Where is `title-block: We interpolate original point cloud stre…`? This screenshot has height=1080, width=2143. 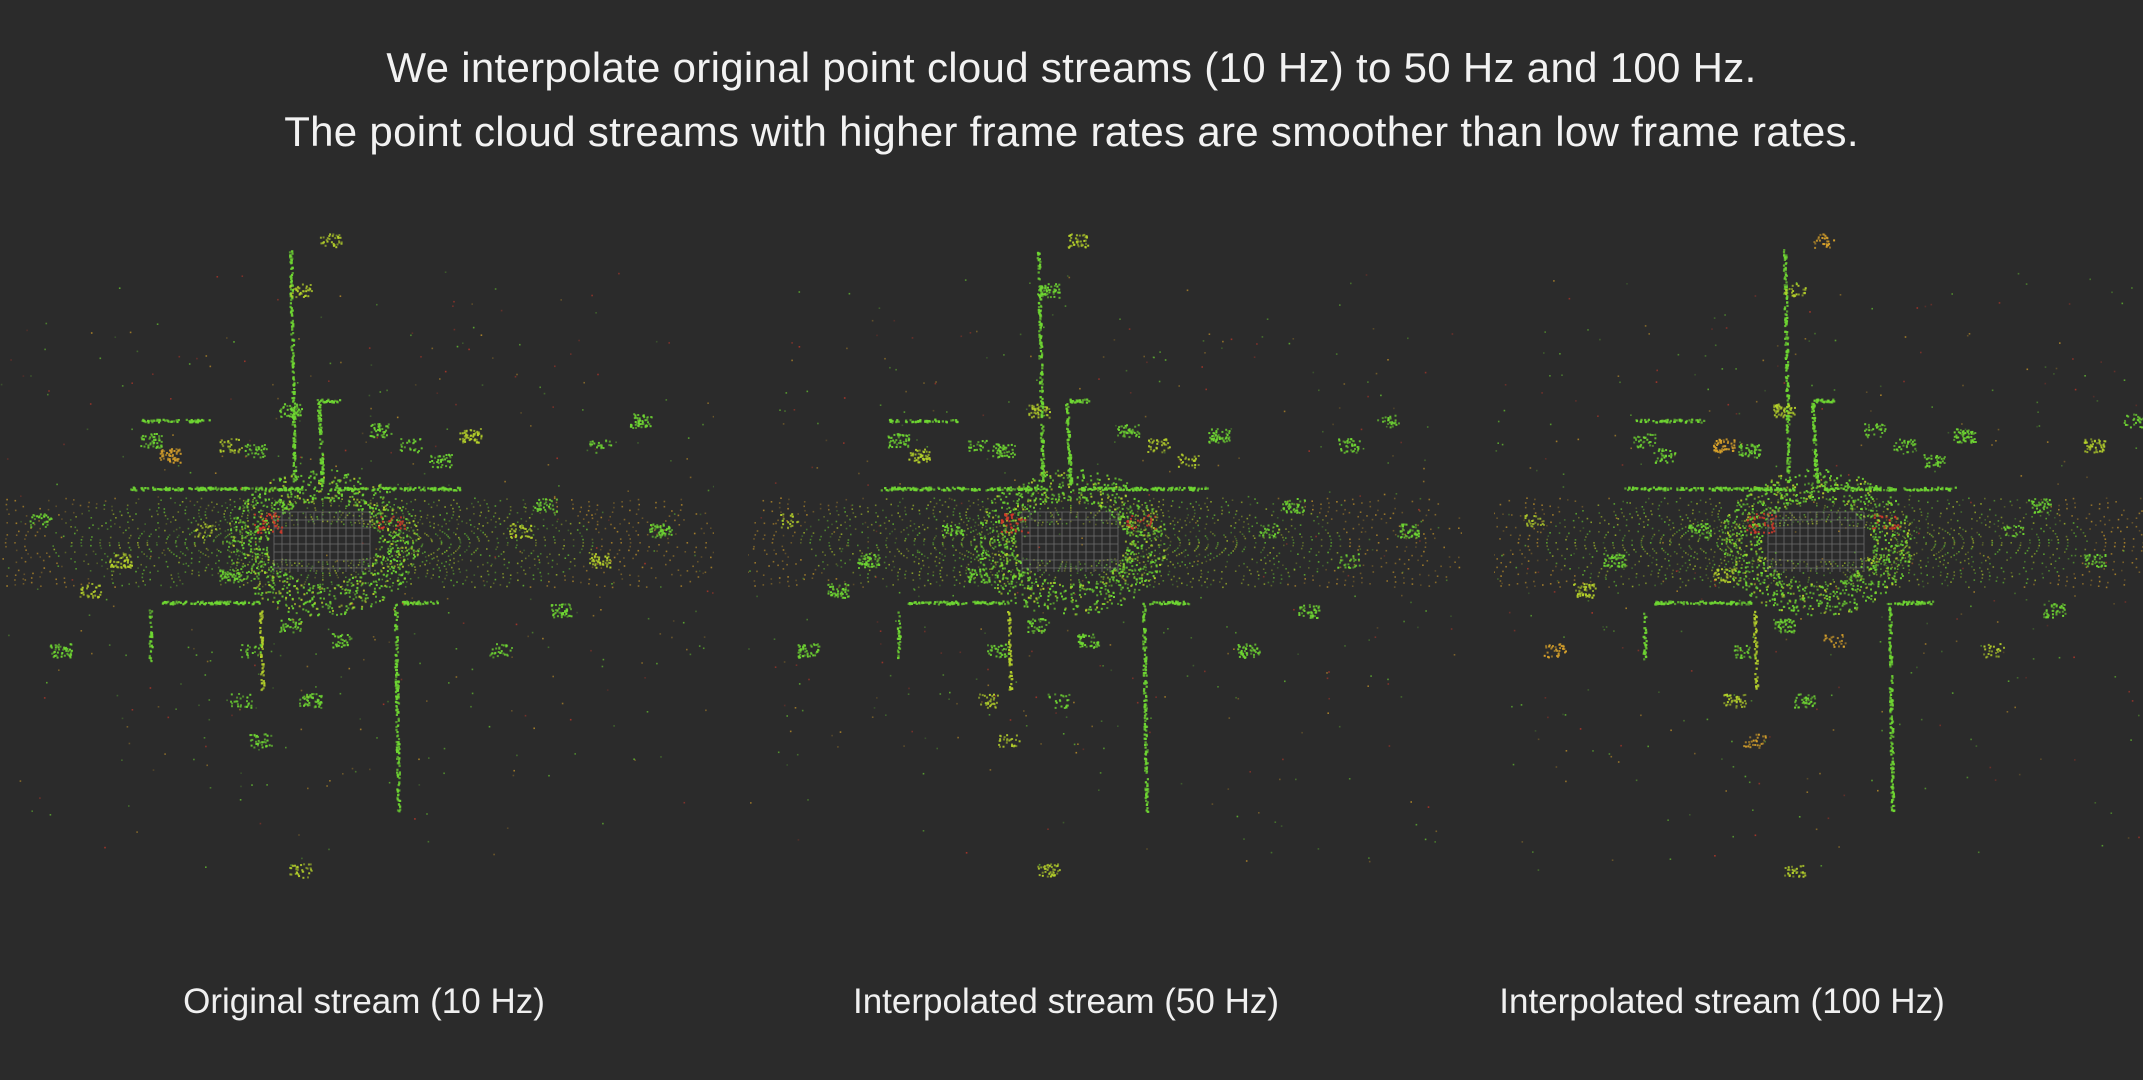 title-block: We interpolate original point cloud stre… is located at coordinates (1071, 100).